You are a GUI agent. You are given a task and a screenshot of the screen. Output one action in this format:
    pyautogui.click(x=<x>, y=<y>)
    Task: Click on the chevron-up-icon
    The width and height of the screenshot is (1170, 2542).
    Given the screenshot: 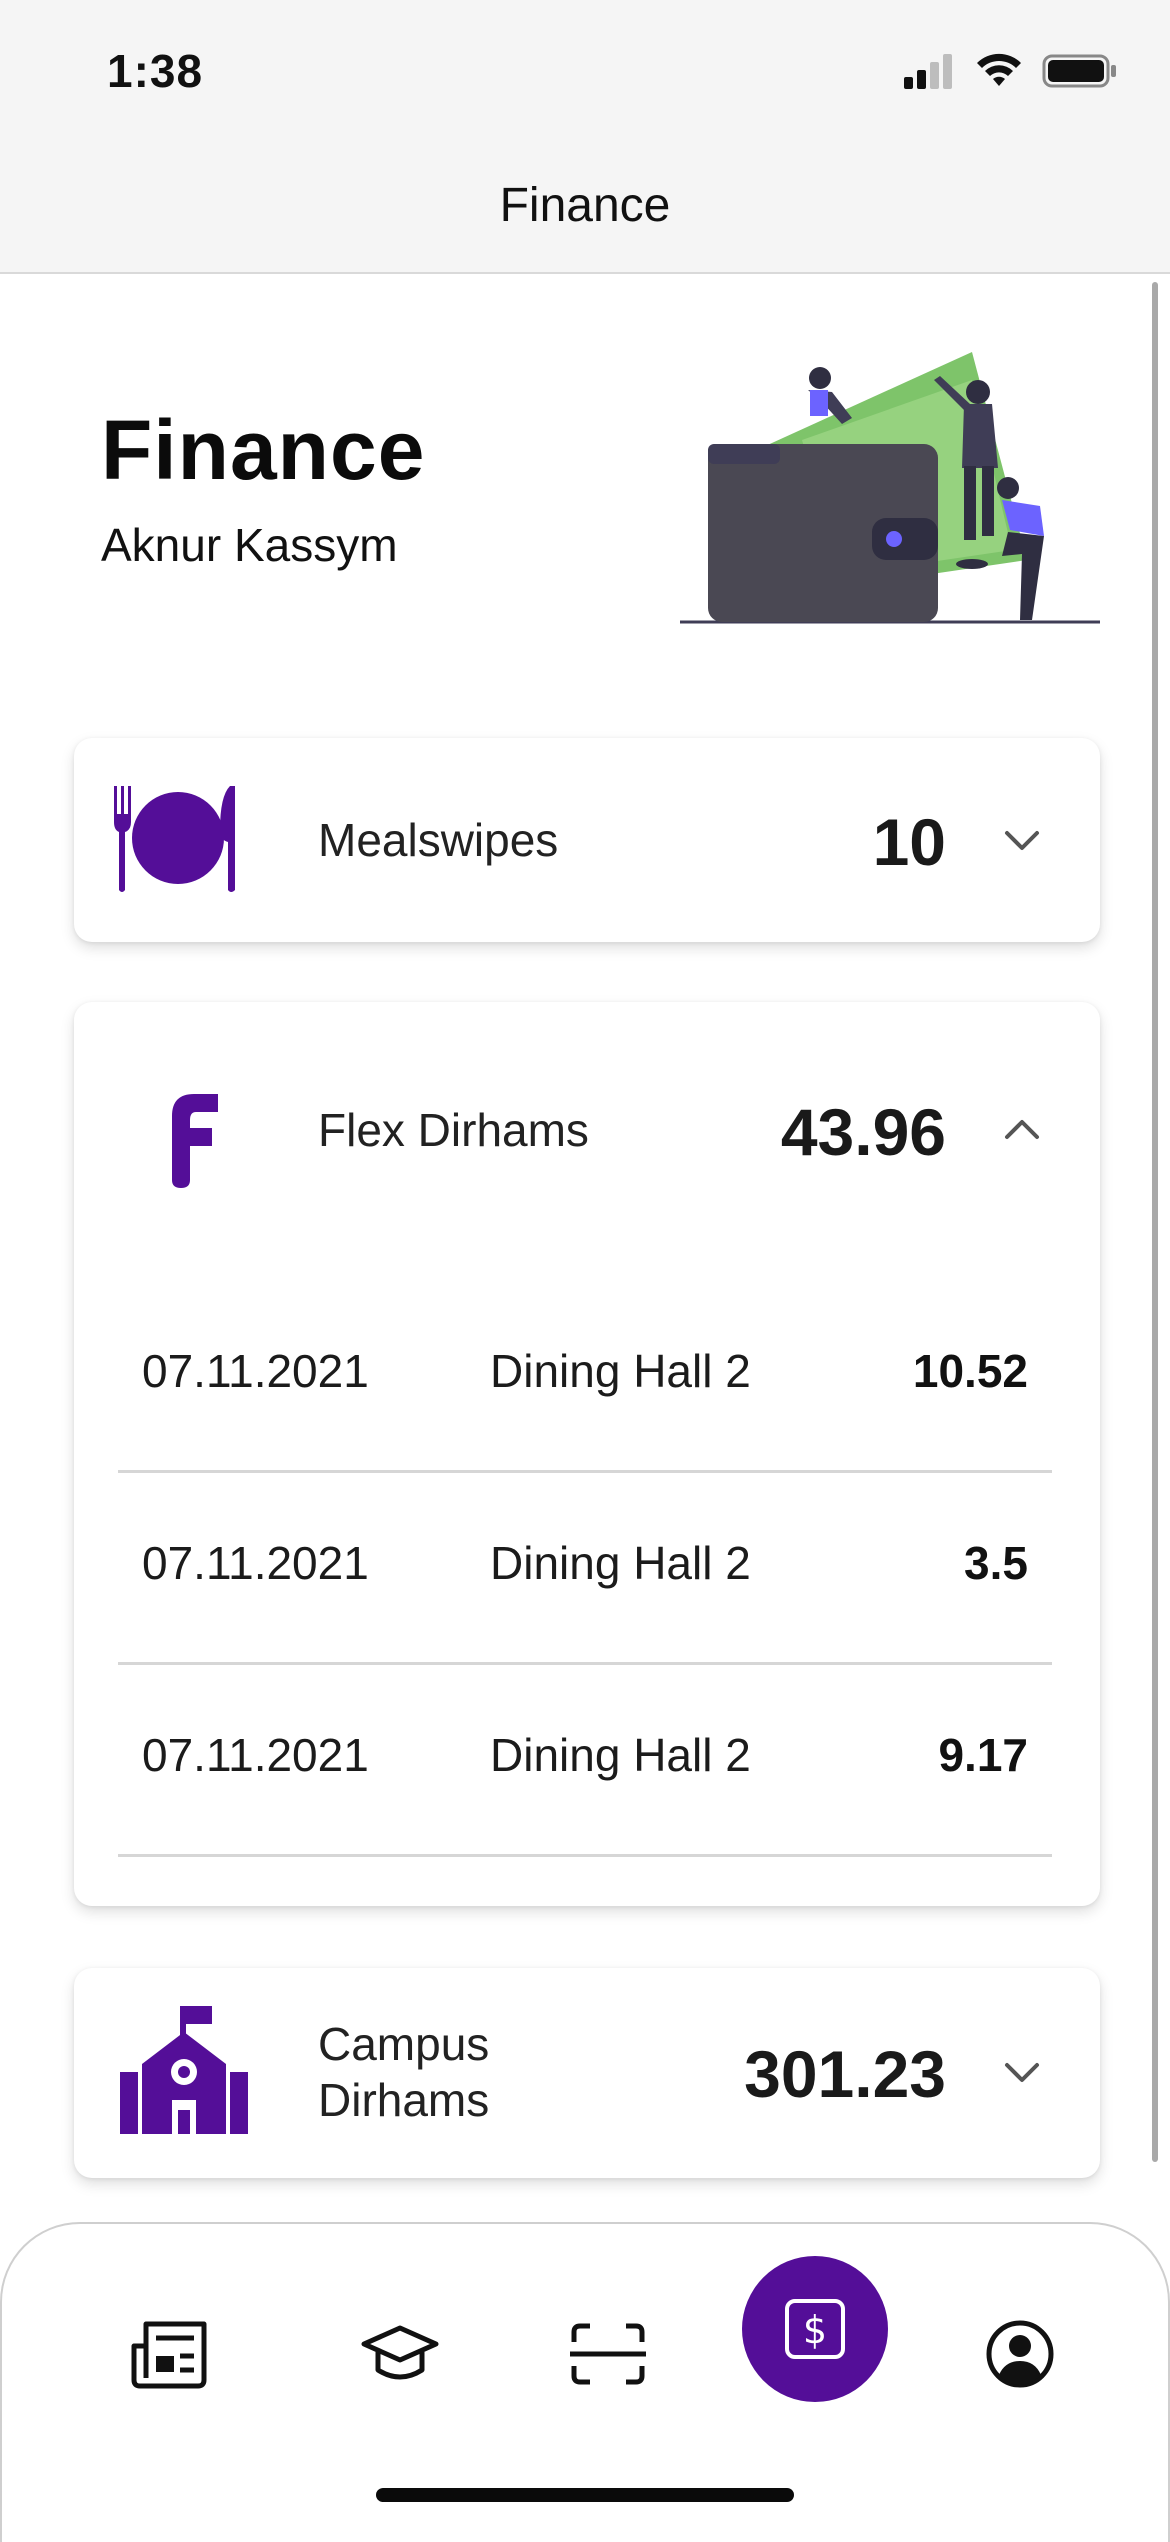 What is the action you would take?
    pyautogui.click(x=1022, y=1129)
    